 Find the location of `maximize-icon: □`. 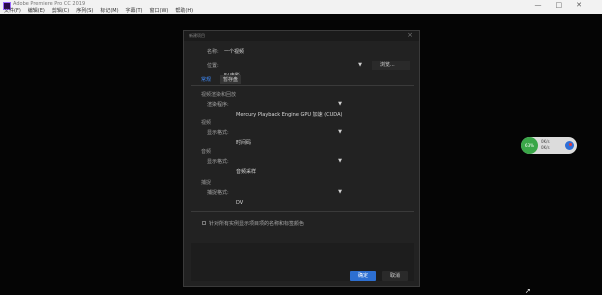

maximize-icon: □ is located at coordinates (566, 5).